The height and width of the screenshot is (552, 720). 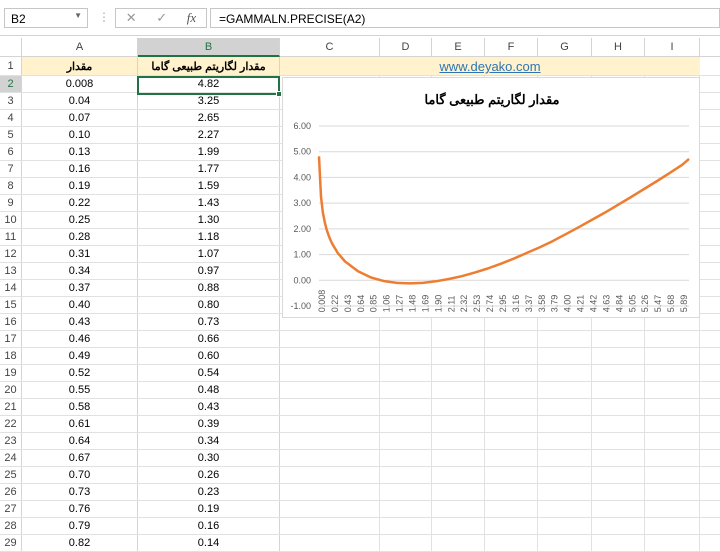 What do you see at coordinates (11, 390) in the screenshot?
I see `row-header: 20` at bounding box center [11, 390].